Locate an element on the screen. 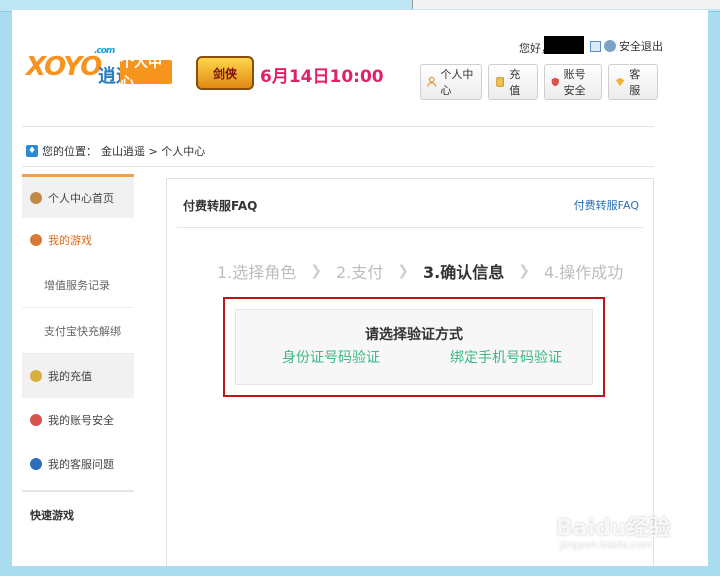  nav-account-security-button: 账号安全 is located at coordinates (573, 82).